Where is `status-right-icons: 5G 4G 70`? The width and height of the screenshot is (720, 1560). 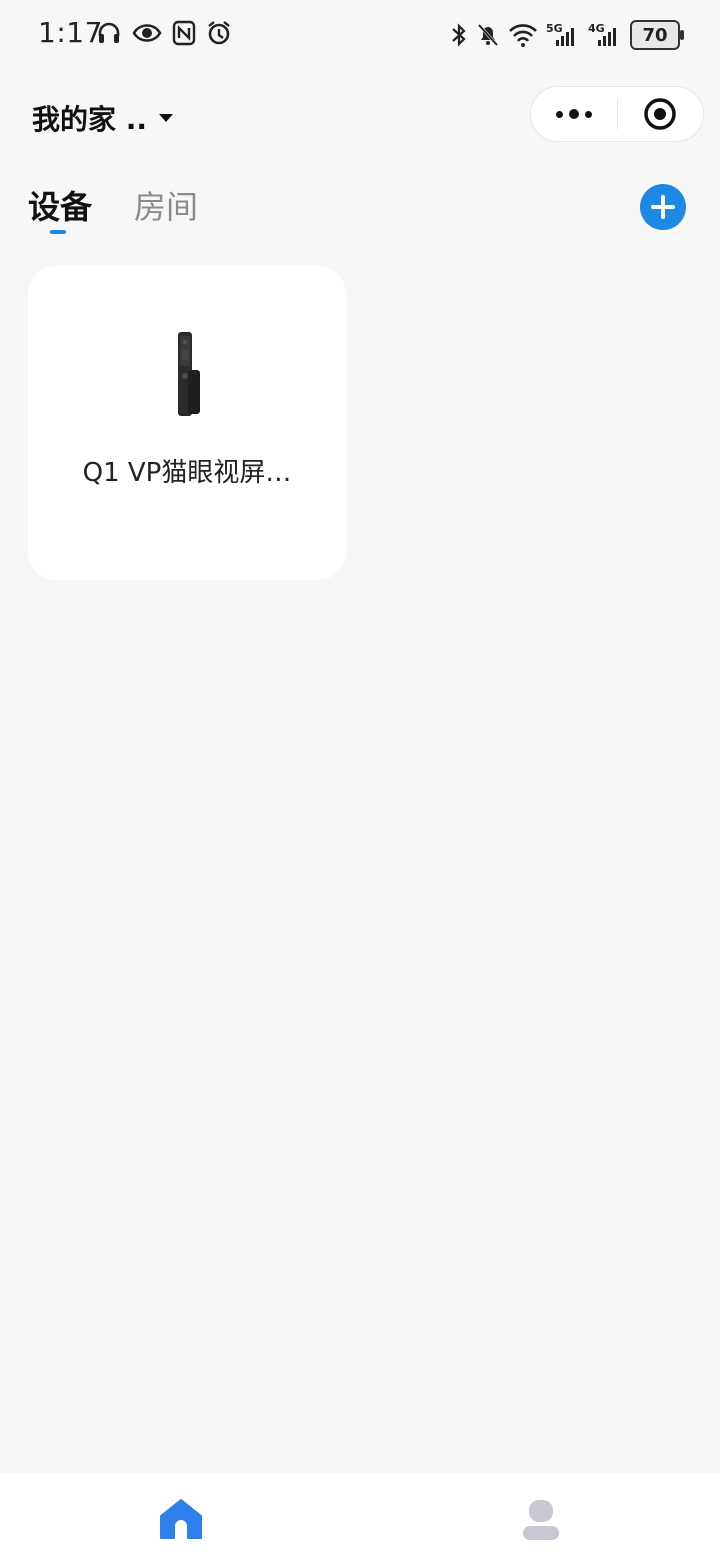
status-right-icons: 5G 4G 70 is located at coordinates (567, 35).